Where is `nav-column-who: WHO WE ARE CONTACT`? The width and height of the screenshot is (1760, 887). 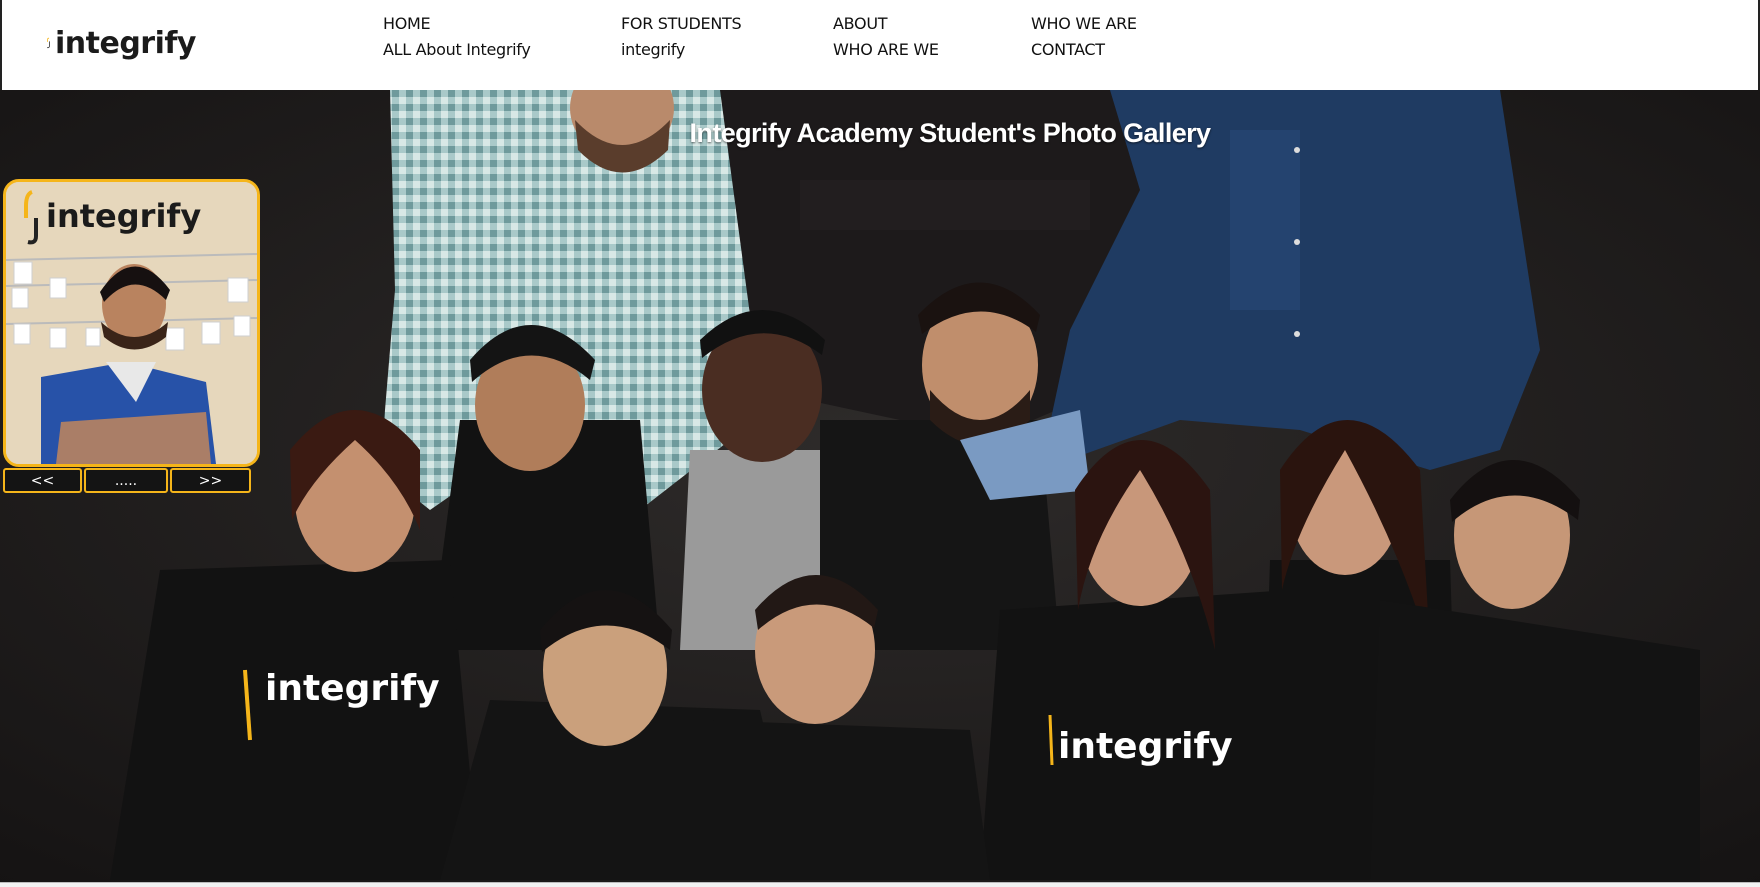 nav-column-who: WHO WE ARE CONTACT is located at coordinates (1084, 37).